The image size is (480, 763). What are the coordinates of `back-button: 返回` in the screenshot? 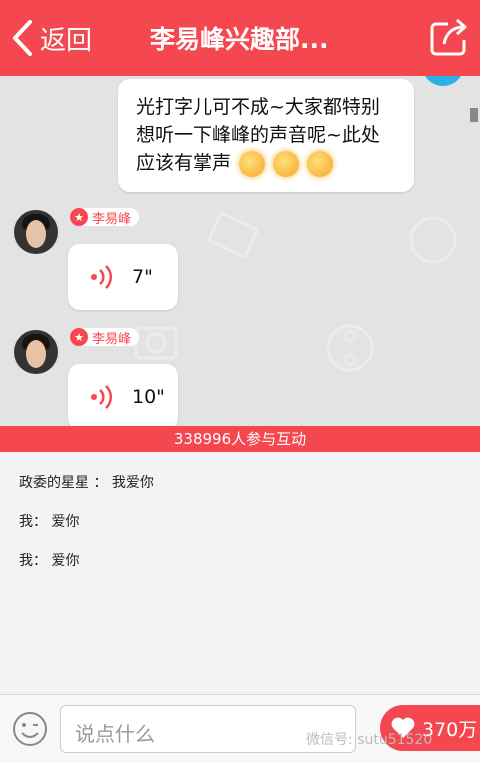 It's located at (51, 38).